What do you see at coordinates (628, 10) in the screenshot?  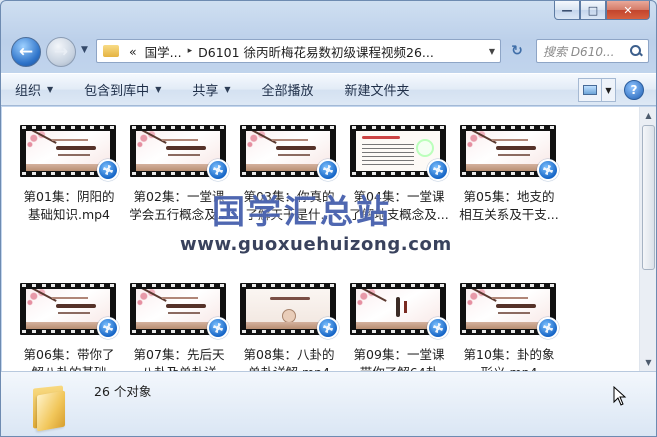 I see `close-button: ✕` at bounding box center [628, 10].